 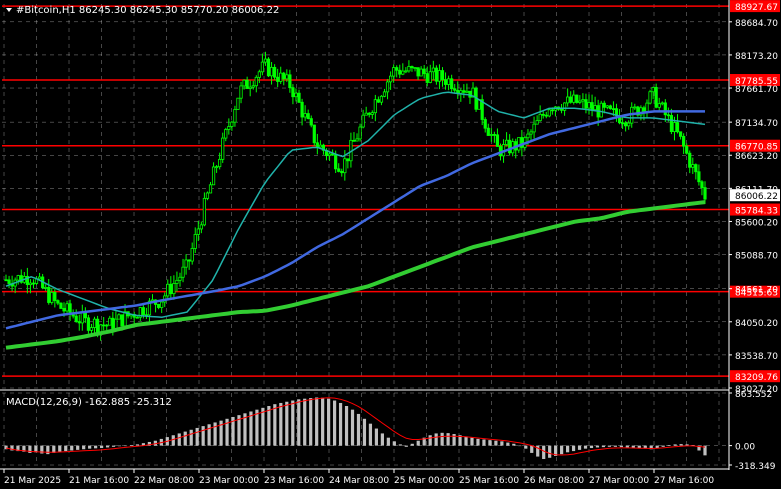 I want to click on price-tick-label: 85088.70, so click(x=756, y=257).